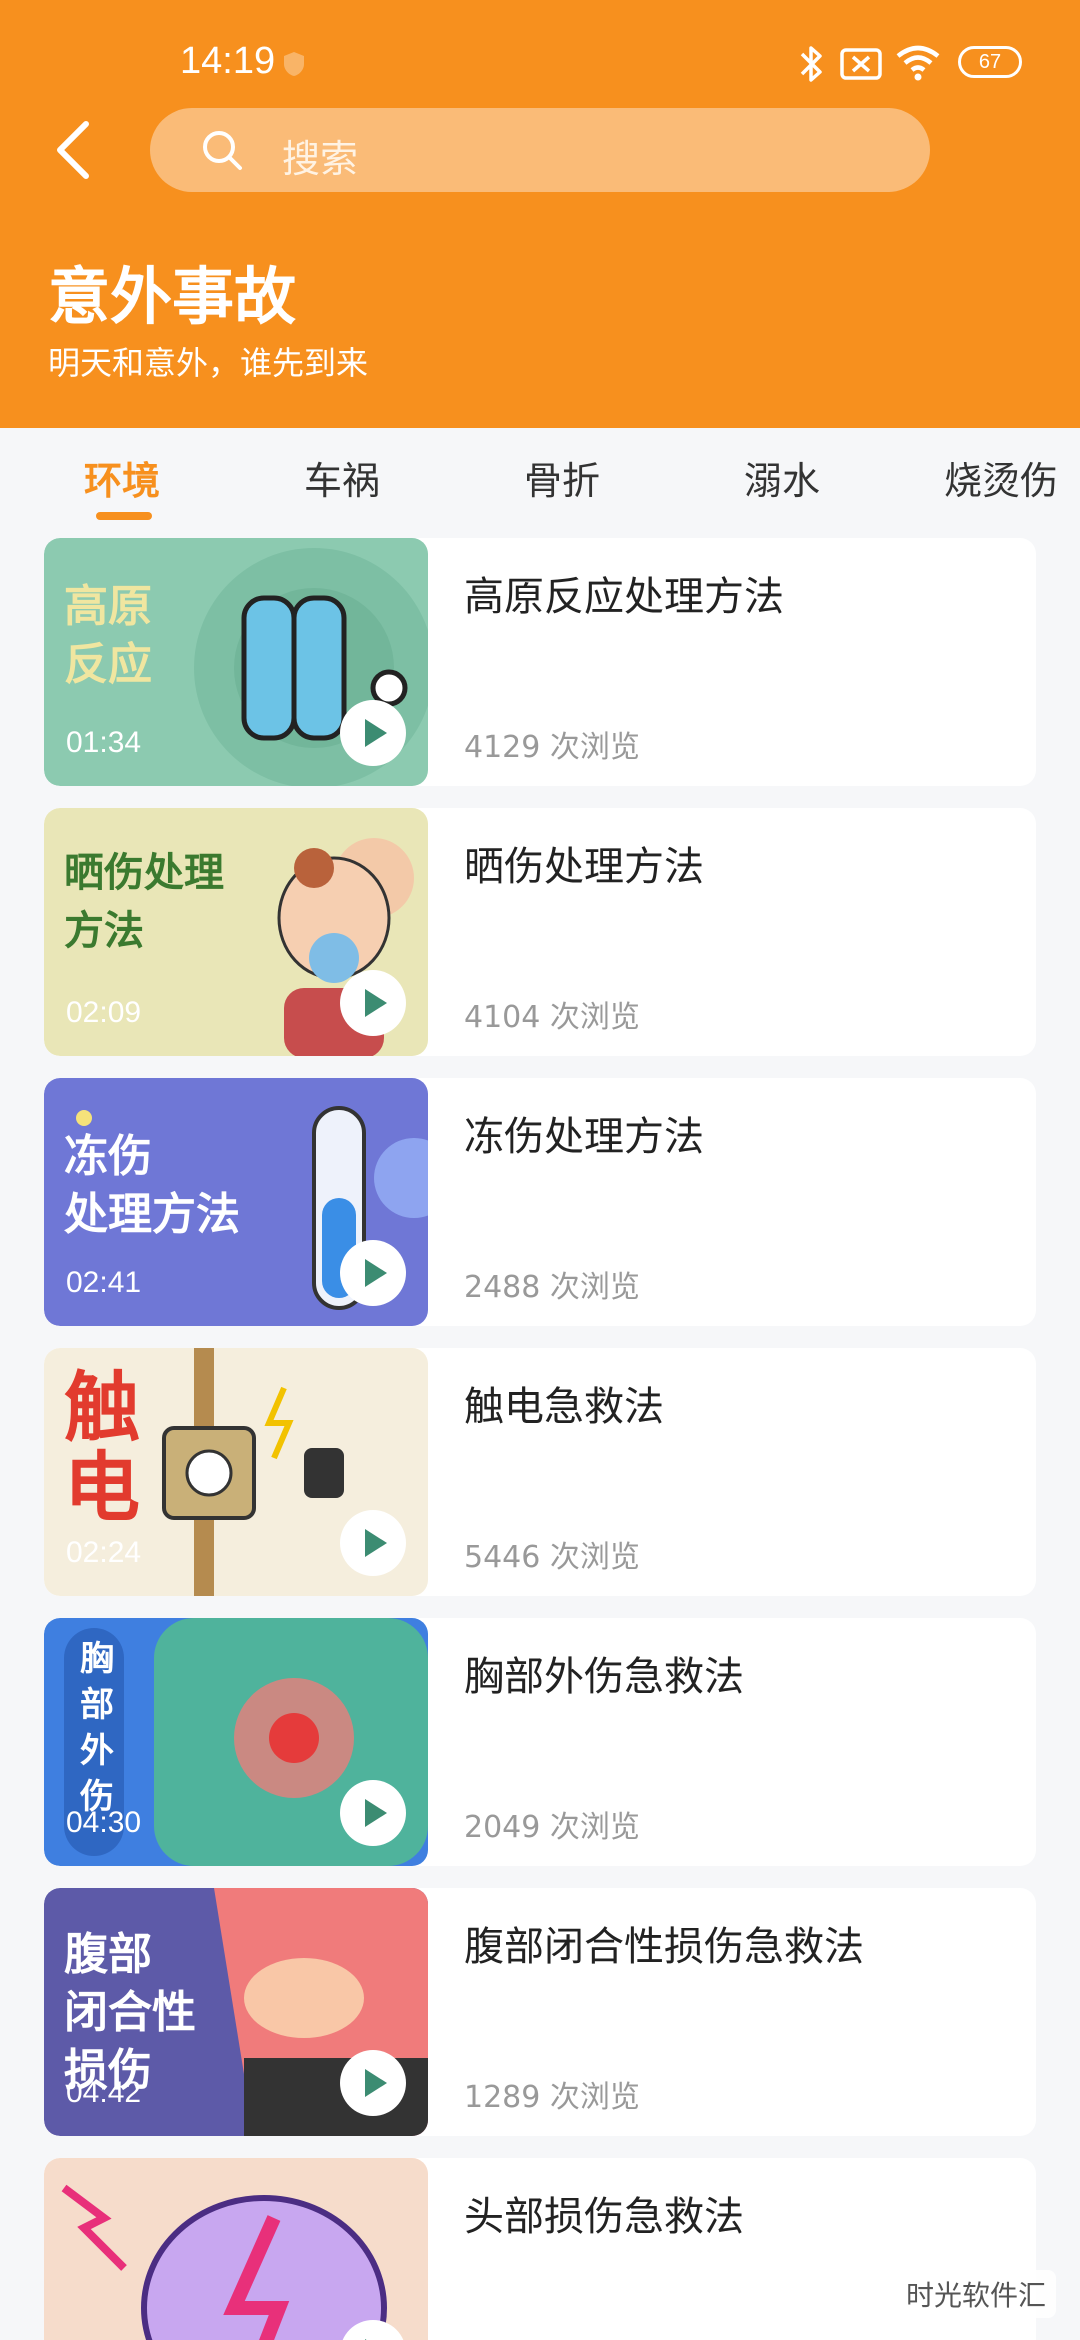 The height and width of the screenshot is (2340, 1080). What do you see at coordinates (104, 742) in the screenshot?
I see `video-duration: 01:34` at bounding box center [104, 742].